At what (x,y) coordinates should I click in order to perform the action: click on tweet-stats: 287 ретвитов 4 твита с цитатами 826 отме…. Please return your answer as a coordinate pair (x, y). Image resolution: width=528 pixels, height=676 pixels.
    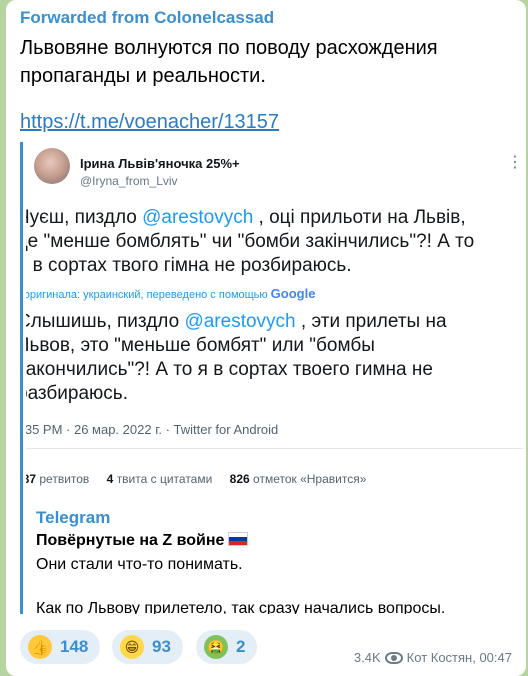
    Looking at the image, I should click on (196, 479).